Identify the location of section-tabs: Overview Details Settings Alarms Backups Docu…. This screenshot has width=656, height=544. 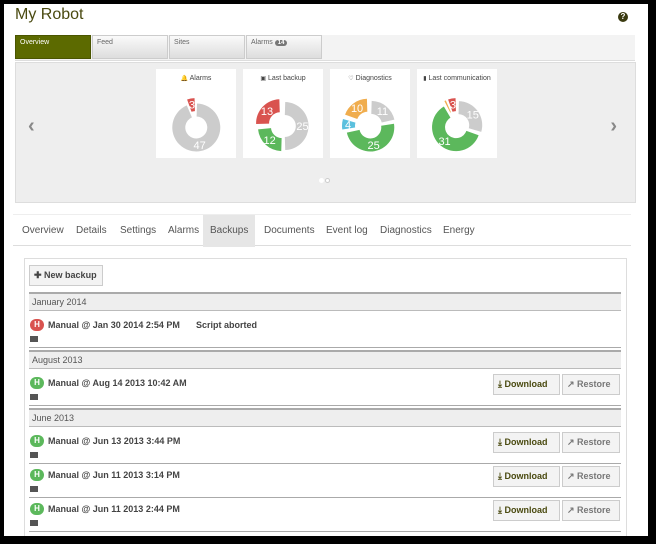
(322, 230).